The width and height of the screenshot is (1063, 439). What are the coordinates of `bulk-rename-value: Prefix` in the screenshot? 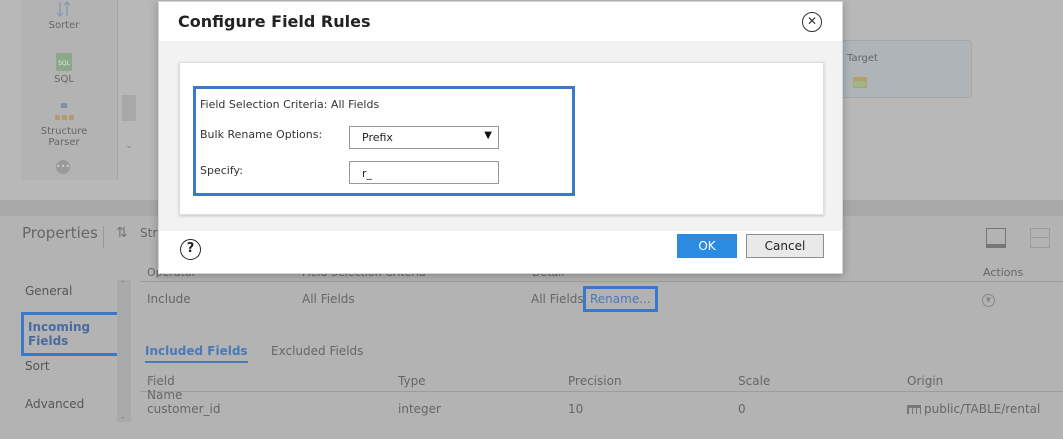 It's located at (377, 137).